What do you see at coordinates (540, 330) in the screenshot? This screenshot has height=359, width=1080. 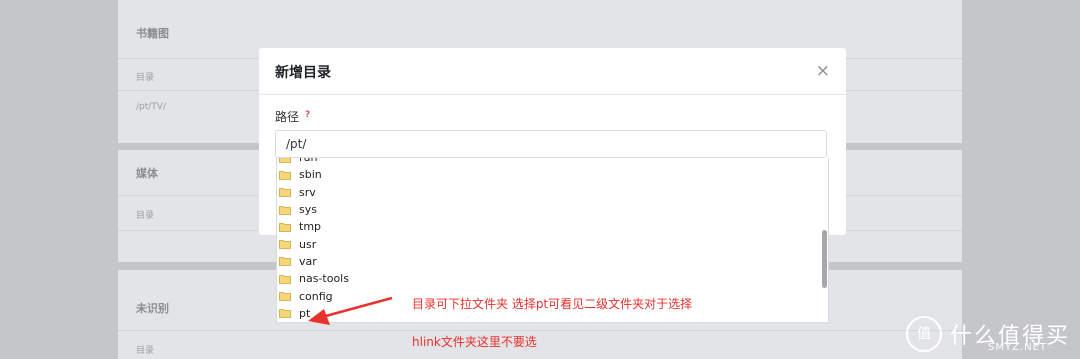 I see `divider` at bounding box center [540, 330].